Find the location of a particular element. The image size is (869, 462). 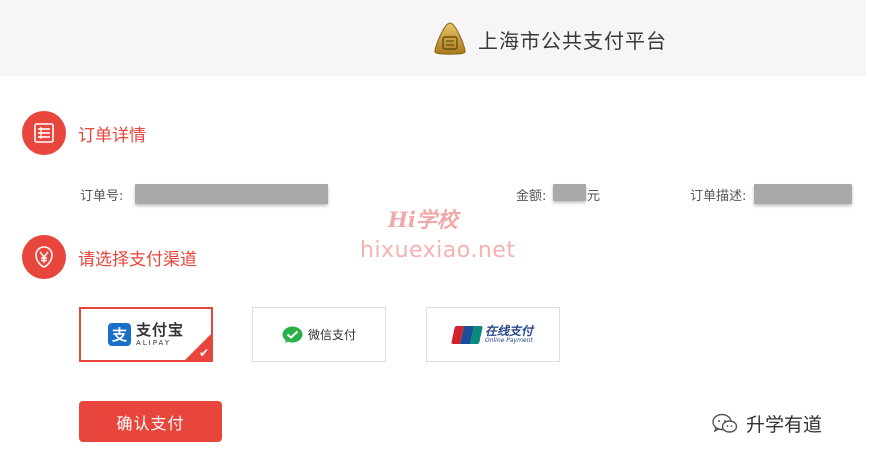

alipay-logo: 支 支付宝 ALIPAY is located at coordinates (145, 333).